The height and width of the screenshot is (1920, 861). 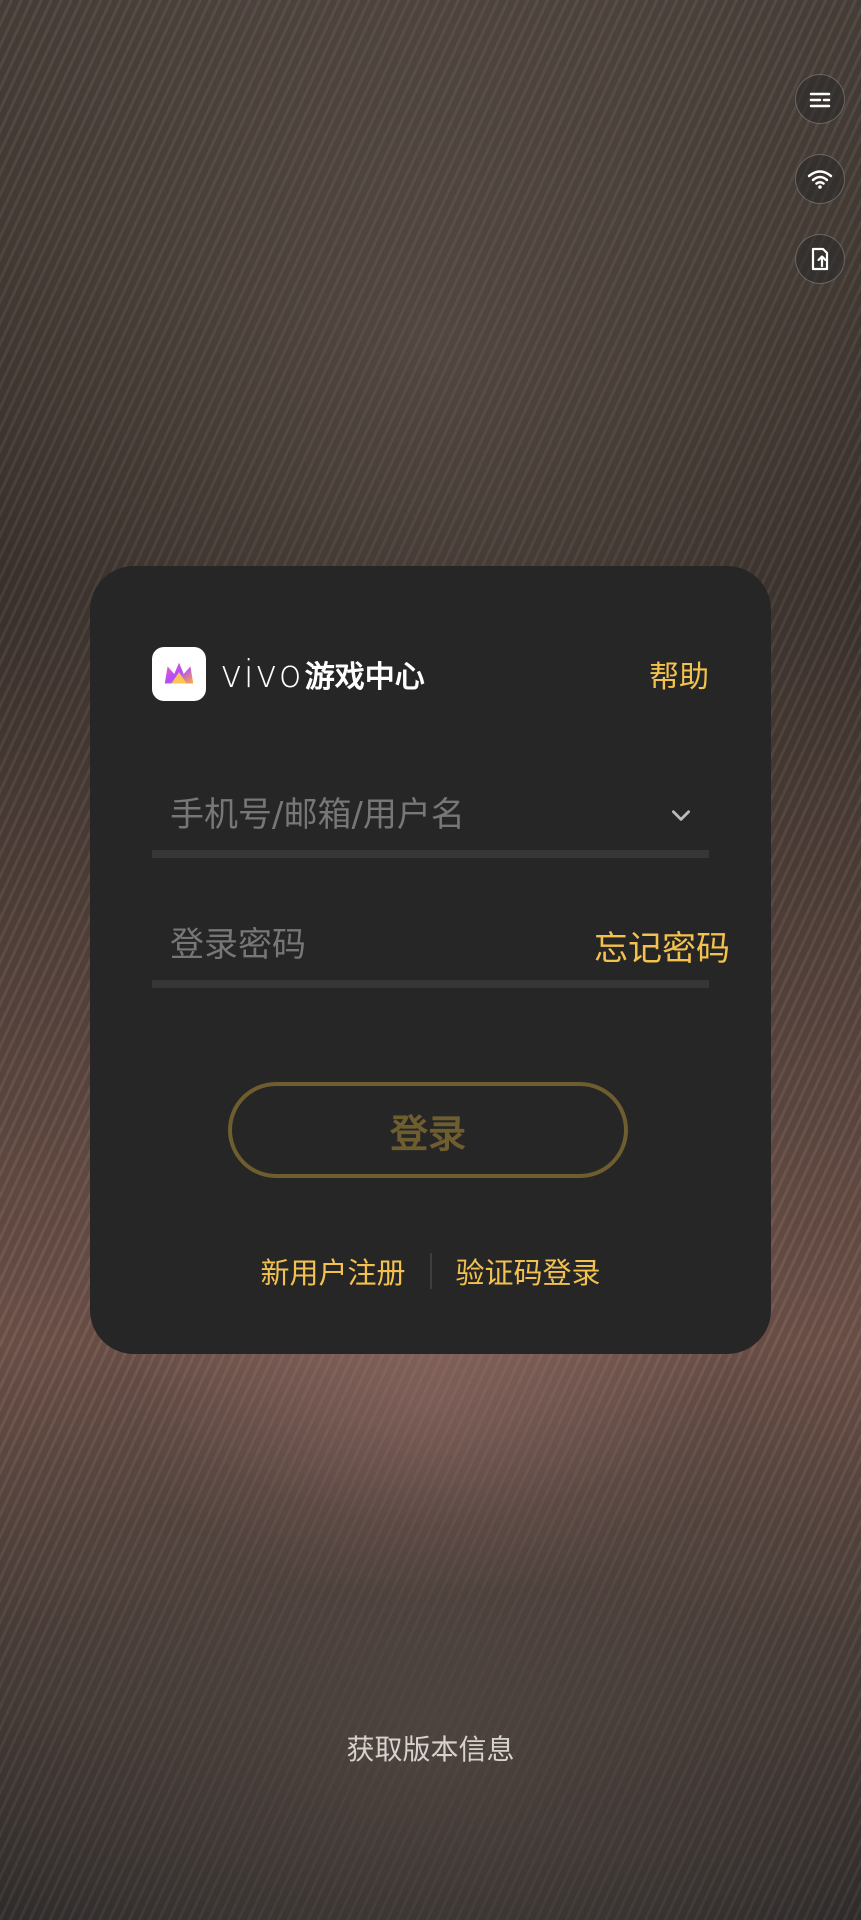 I want to click on chevron-down-icon, so click(x=681, y=815).